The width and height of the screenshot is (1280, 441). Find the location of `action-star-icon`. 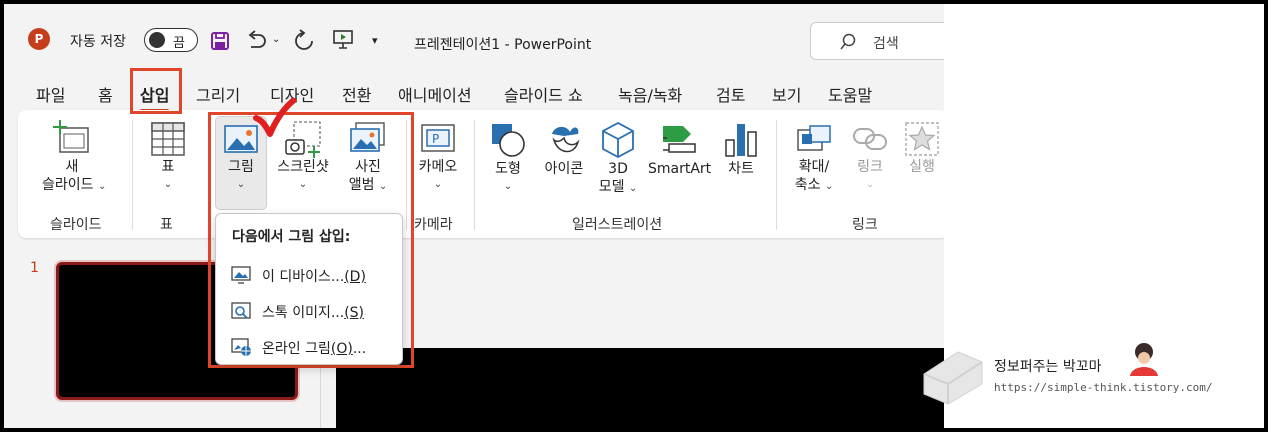

action-star-icon is located at coordinates (922, 139).